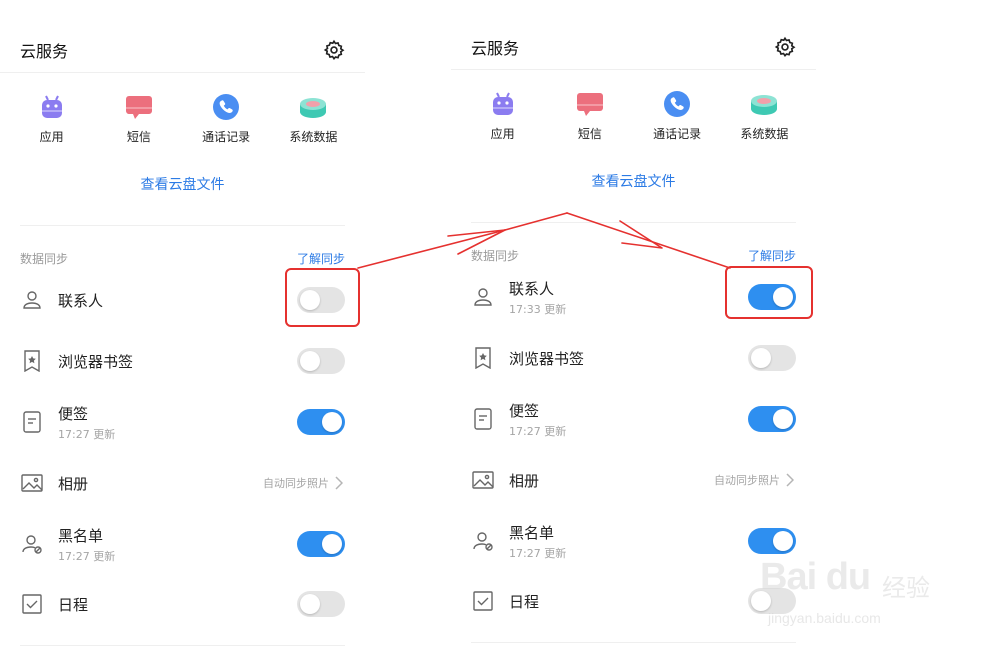  Describe the element at coordinates (321, 604) in the screenshot. I see `calendar-sync-toggle` at that location.